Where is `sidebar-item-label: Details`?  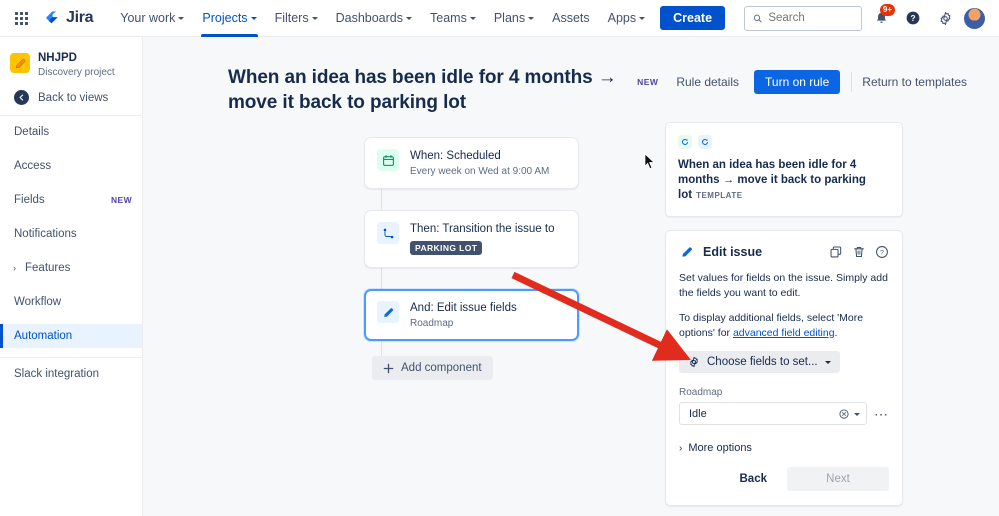
sidebar-item-label: Details is located at coordinates (32, 132).